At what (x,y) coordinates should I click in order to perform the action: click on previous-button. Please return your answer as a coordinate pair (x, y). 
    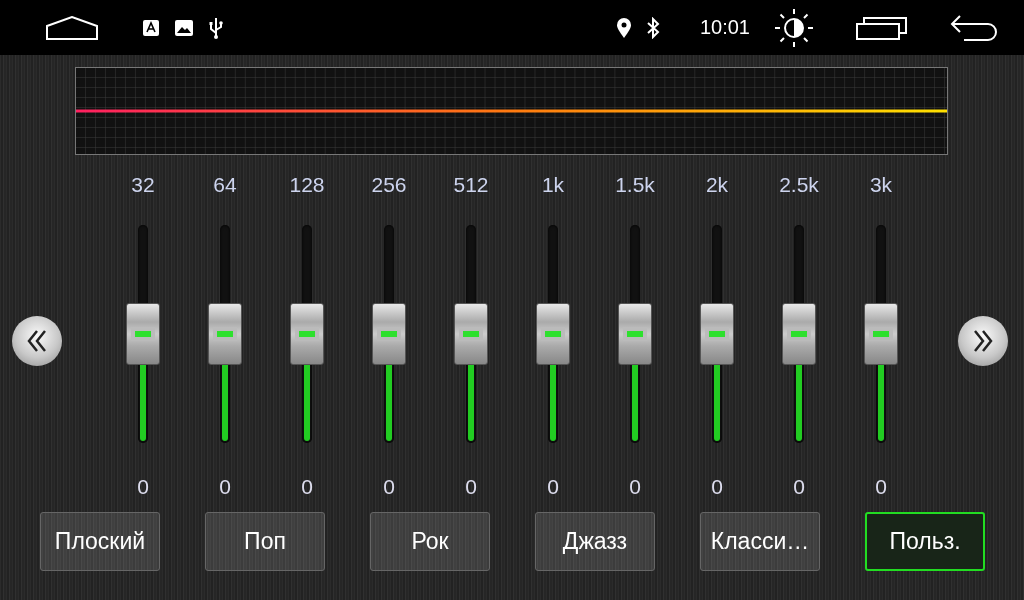
    Looking at the image, I should click on (37, 341).